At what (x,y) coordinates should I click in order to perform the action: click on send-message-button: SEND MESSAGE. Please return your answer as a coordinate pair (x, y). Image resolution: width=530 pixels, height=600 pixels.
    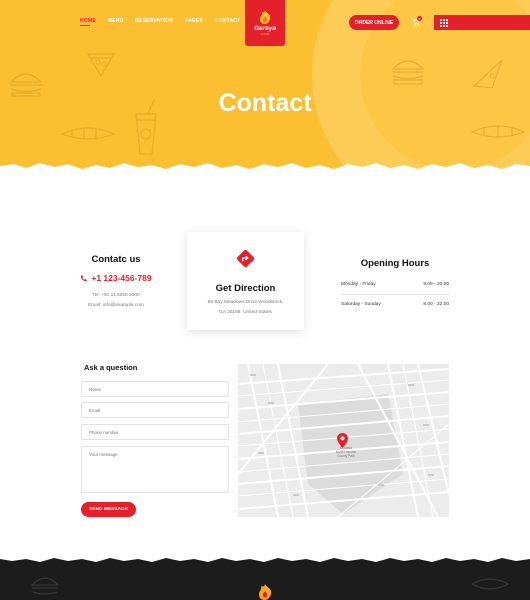
    Looking at the image, I should click on (108, 509).